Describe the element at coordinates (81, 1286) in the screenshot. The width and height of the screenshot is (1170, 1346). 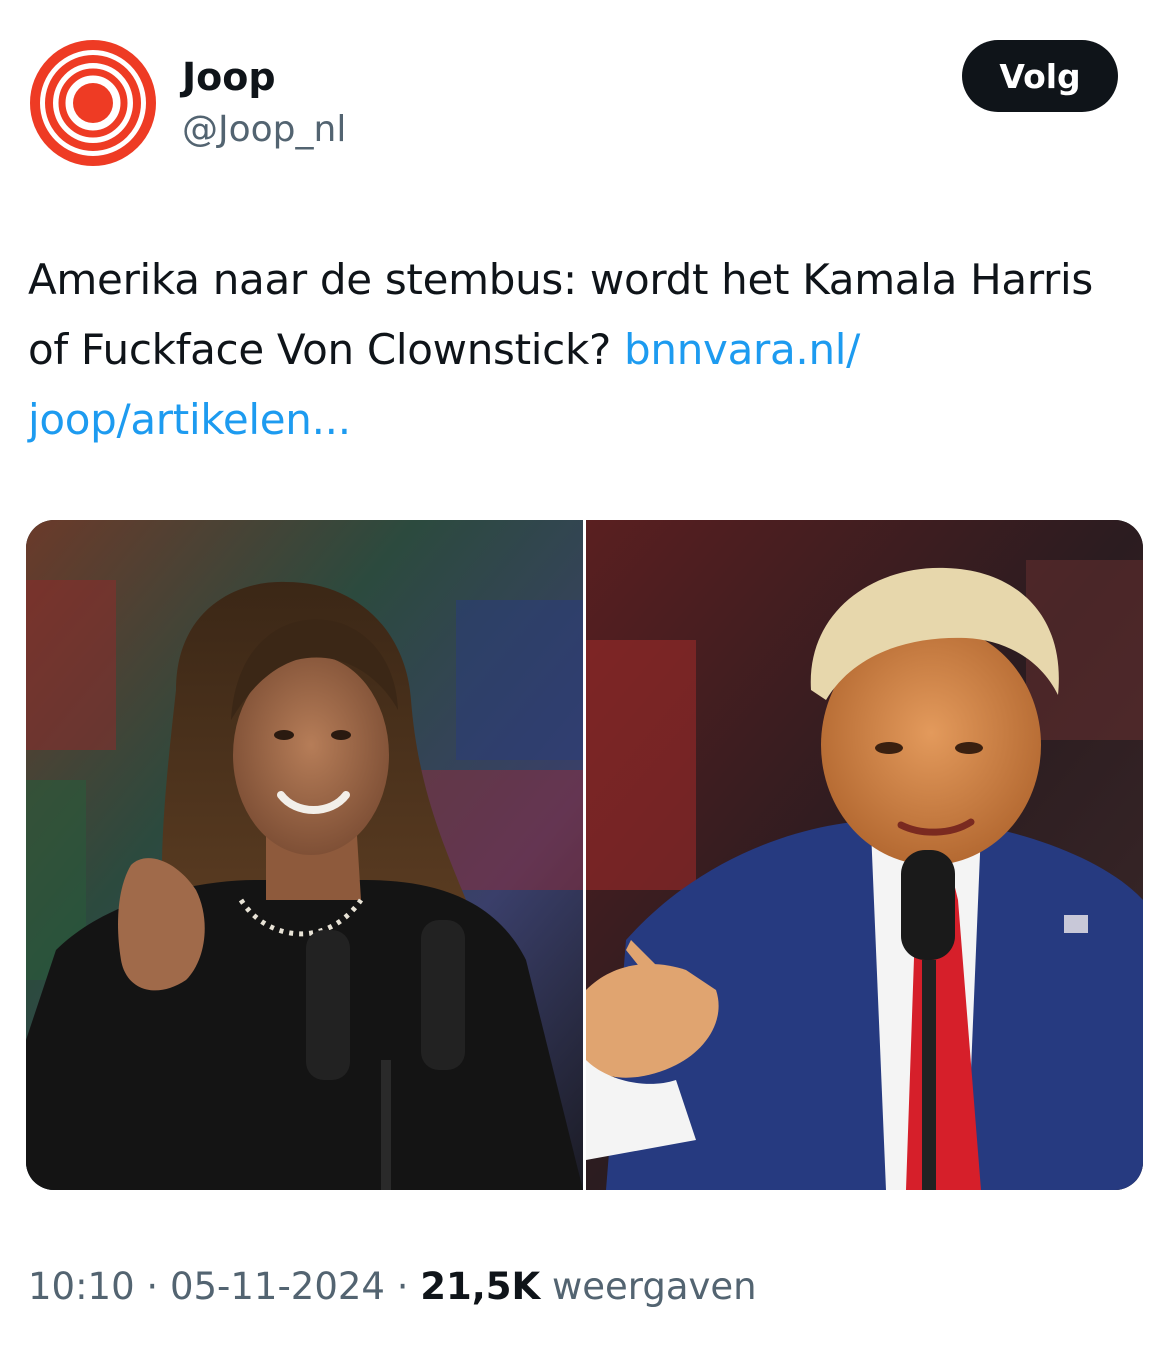
I see `tweet-time: 10:10` at that location.